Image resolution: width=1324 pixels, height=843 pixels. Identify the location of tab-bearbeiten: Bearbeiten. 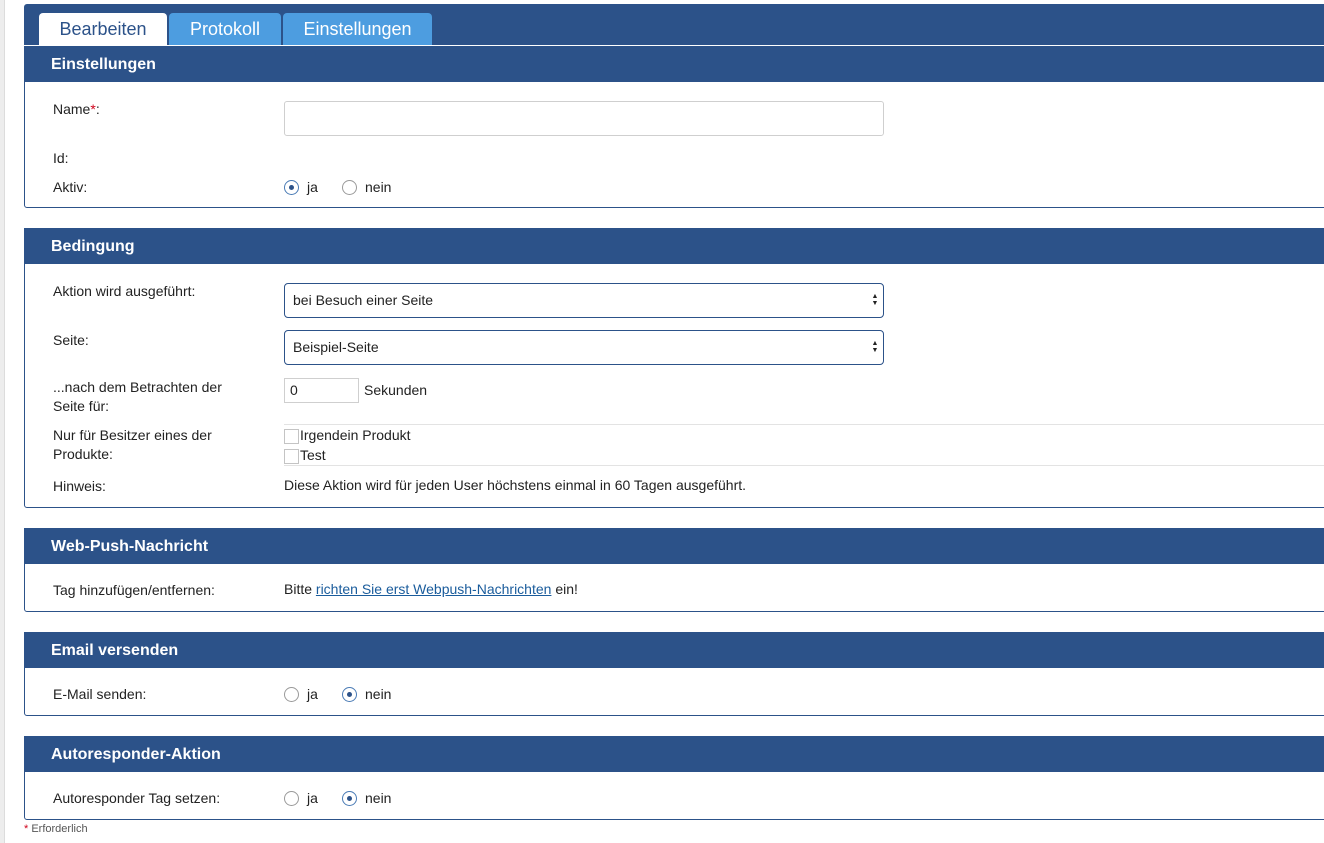
(103, 29).